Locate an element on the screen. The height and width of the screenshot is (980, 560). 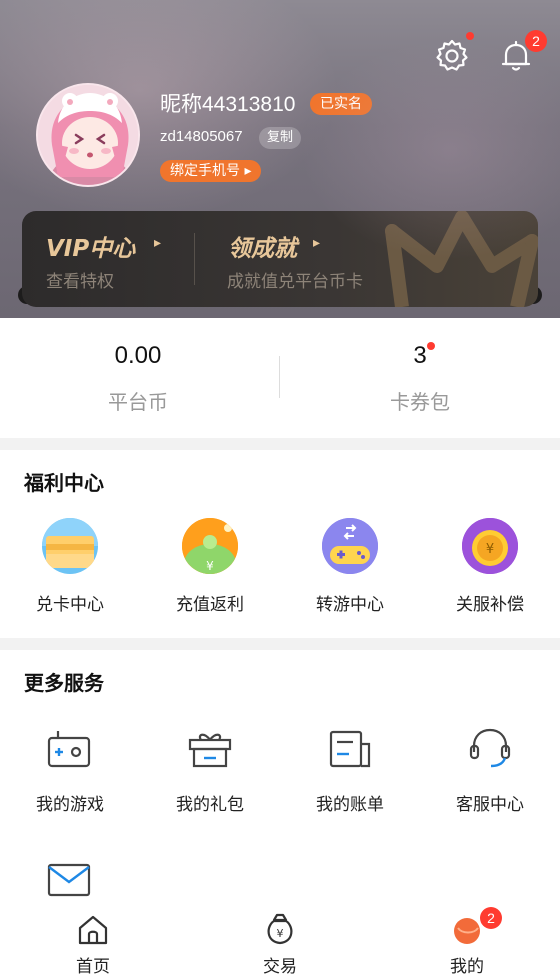
compensation-coin-icon: ¥ is located at coordinates (490, 546).